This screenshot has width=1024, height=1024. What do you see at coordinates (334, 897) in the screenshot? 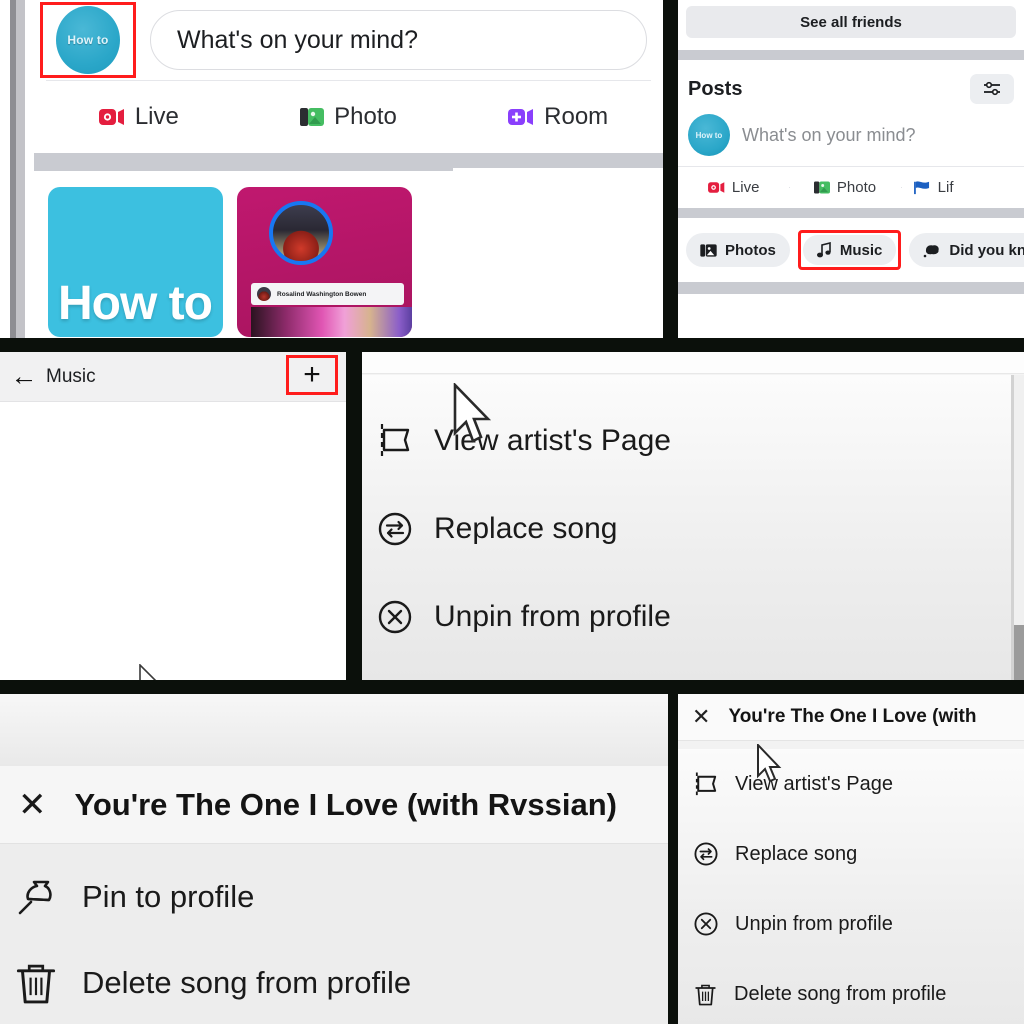
I see `sheet-item-pin-to-profile: Pin to profile` at bounding box center [334, 897].